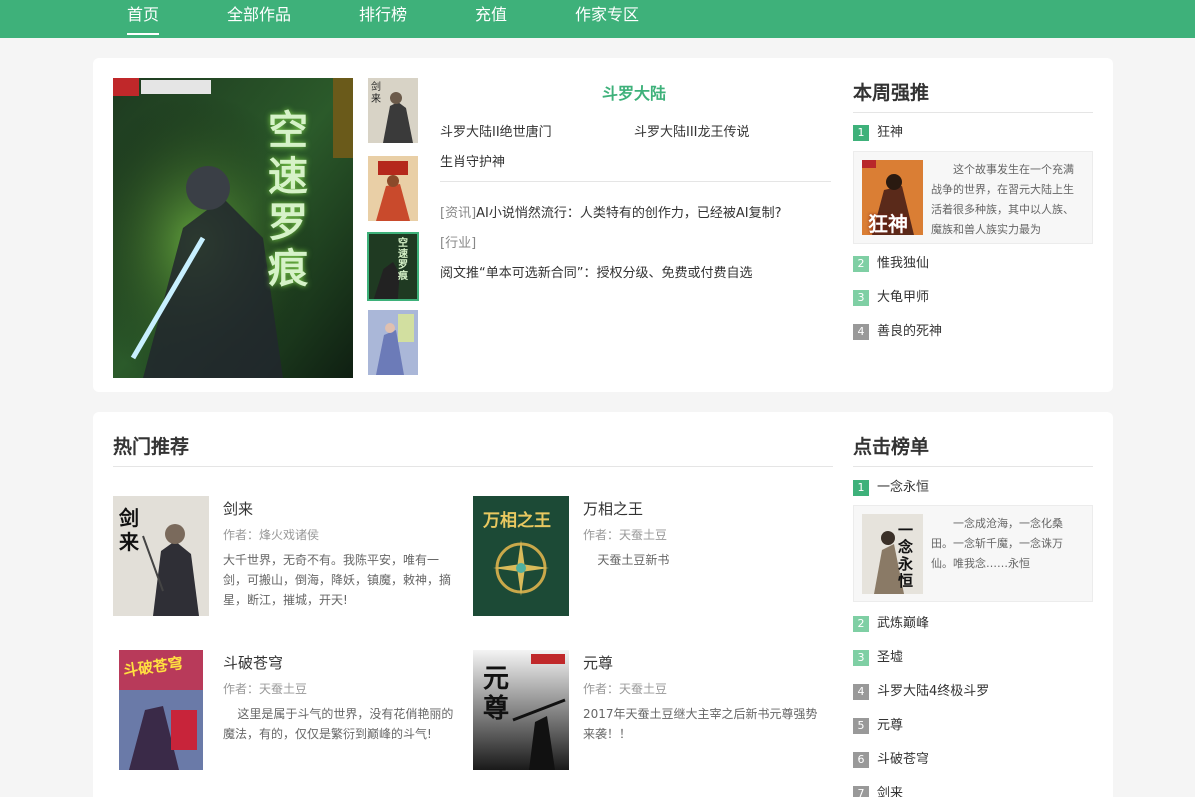 The image size is (1195, 797). Describe the element at coordinates (161, 710) in the screenshot. I see `book-cover: 斗破苍穹` at that location.